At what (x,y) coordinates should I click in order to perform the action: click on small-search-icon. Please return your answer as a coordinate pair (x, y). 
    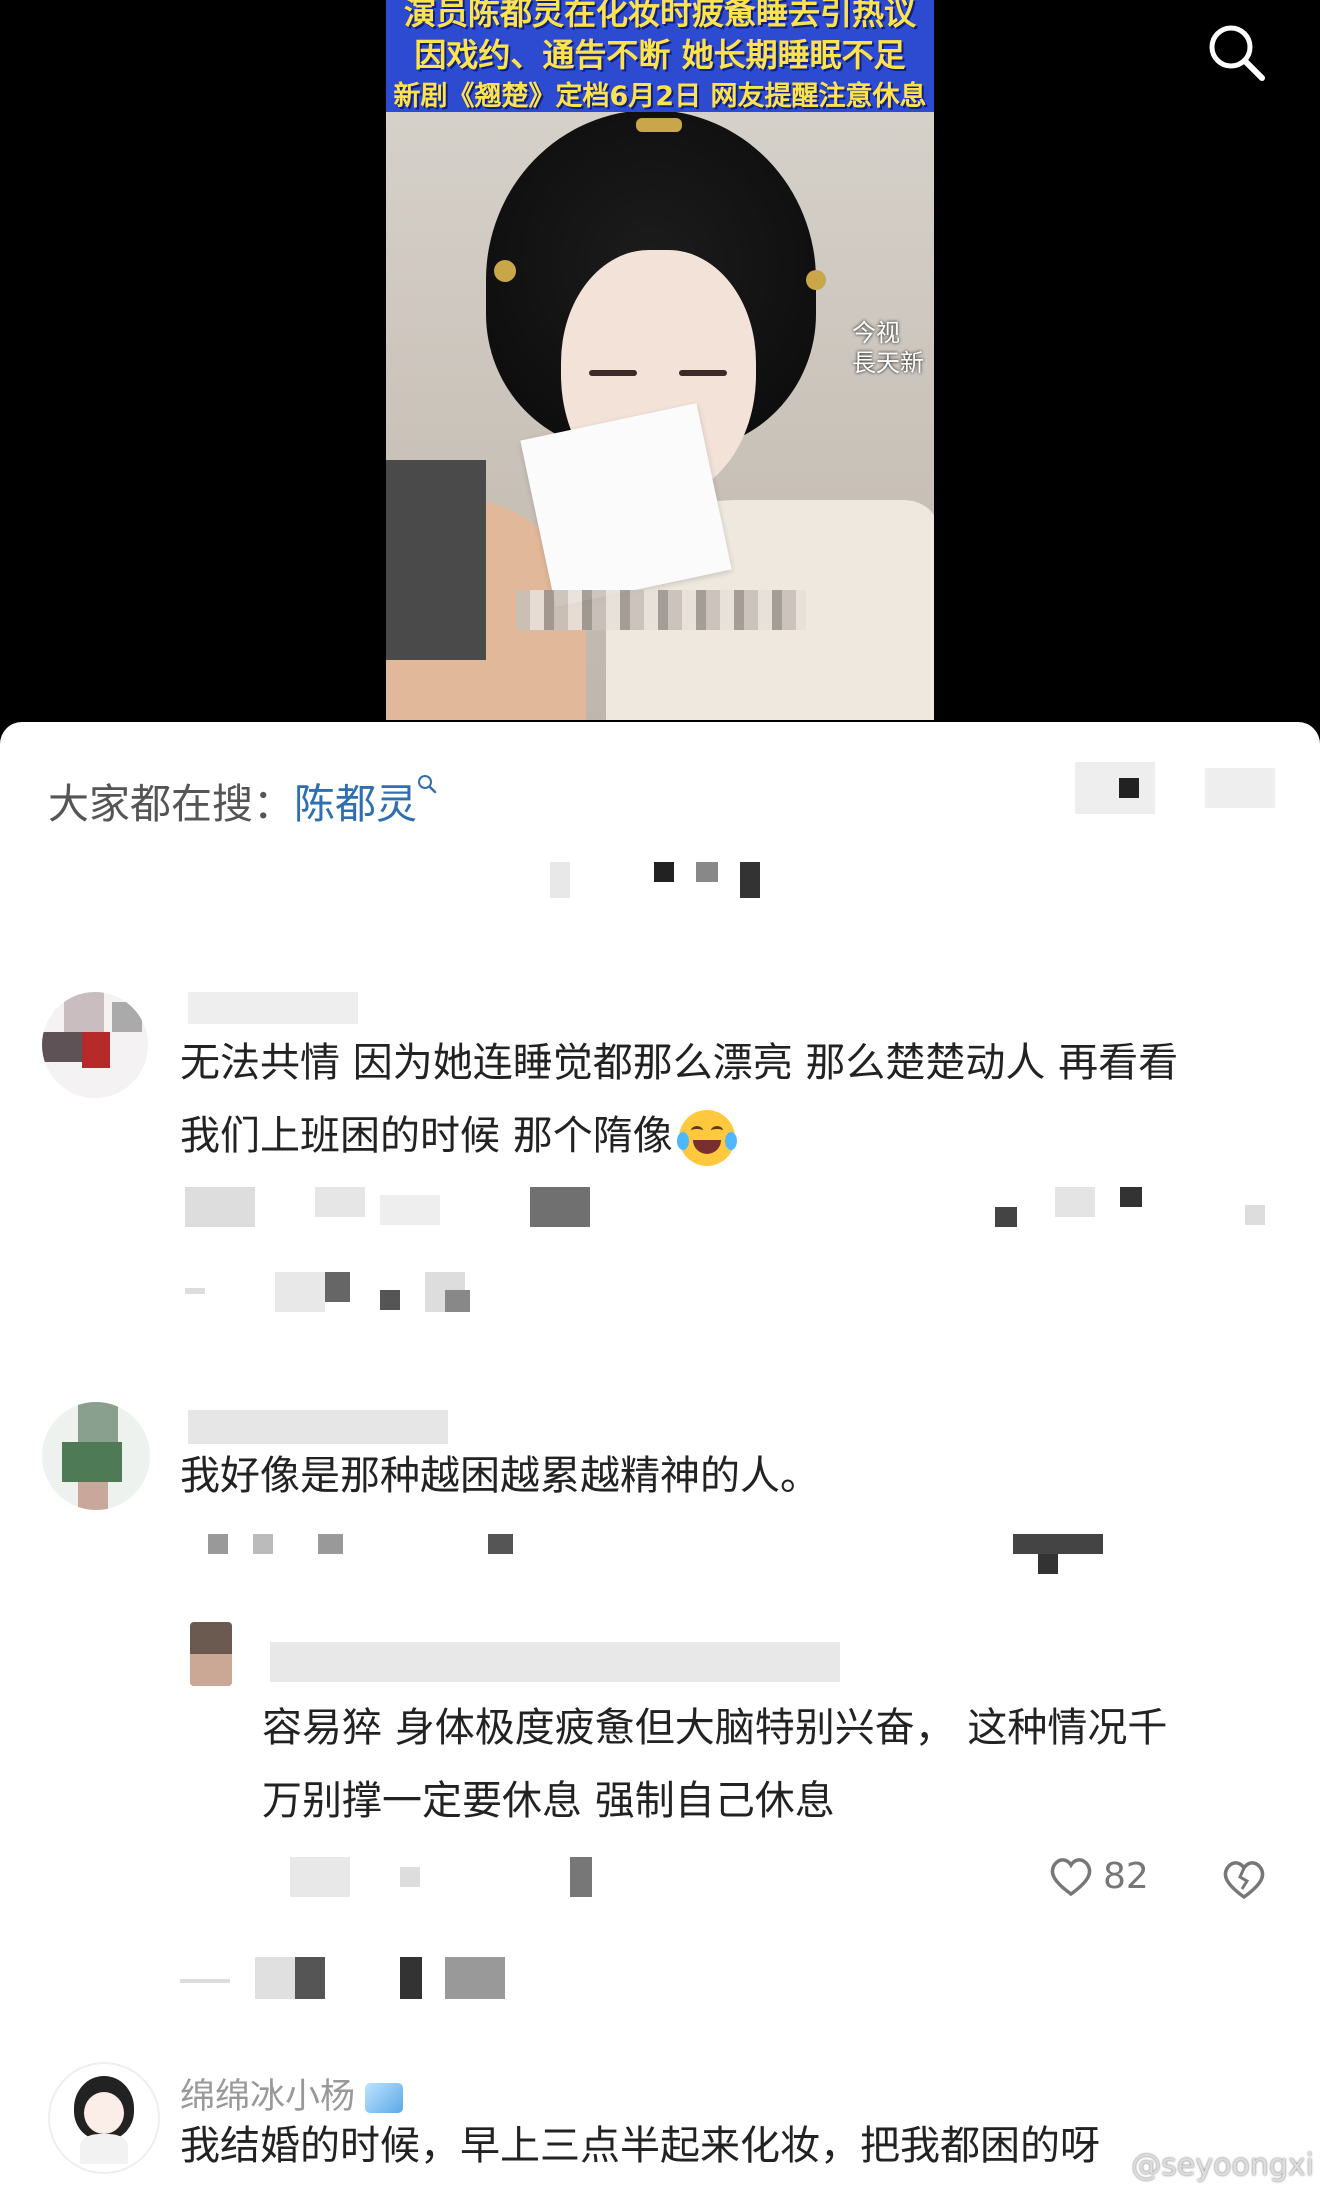
    Looking at the image, I should click on (427, 784).